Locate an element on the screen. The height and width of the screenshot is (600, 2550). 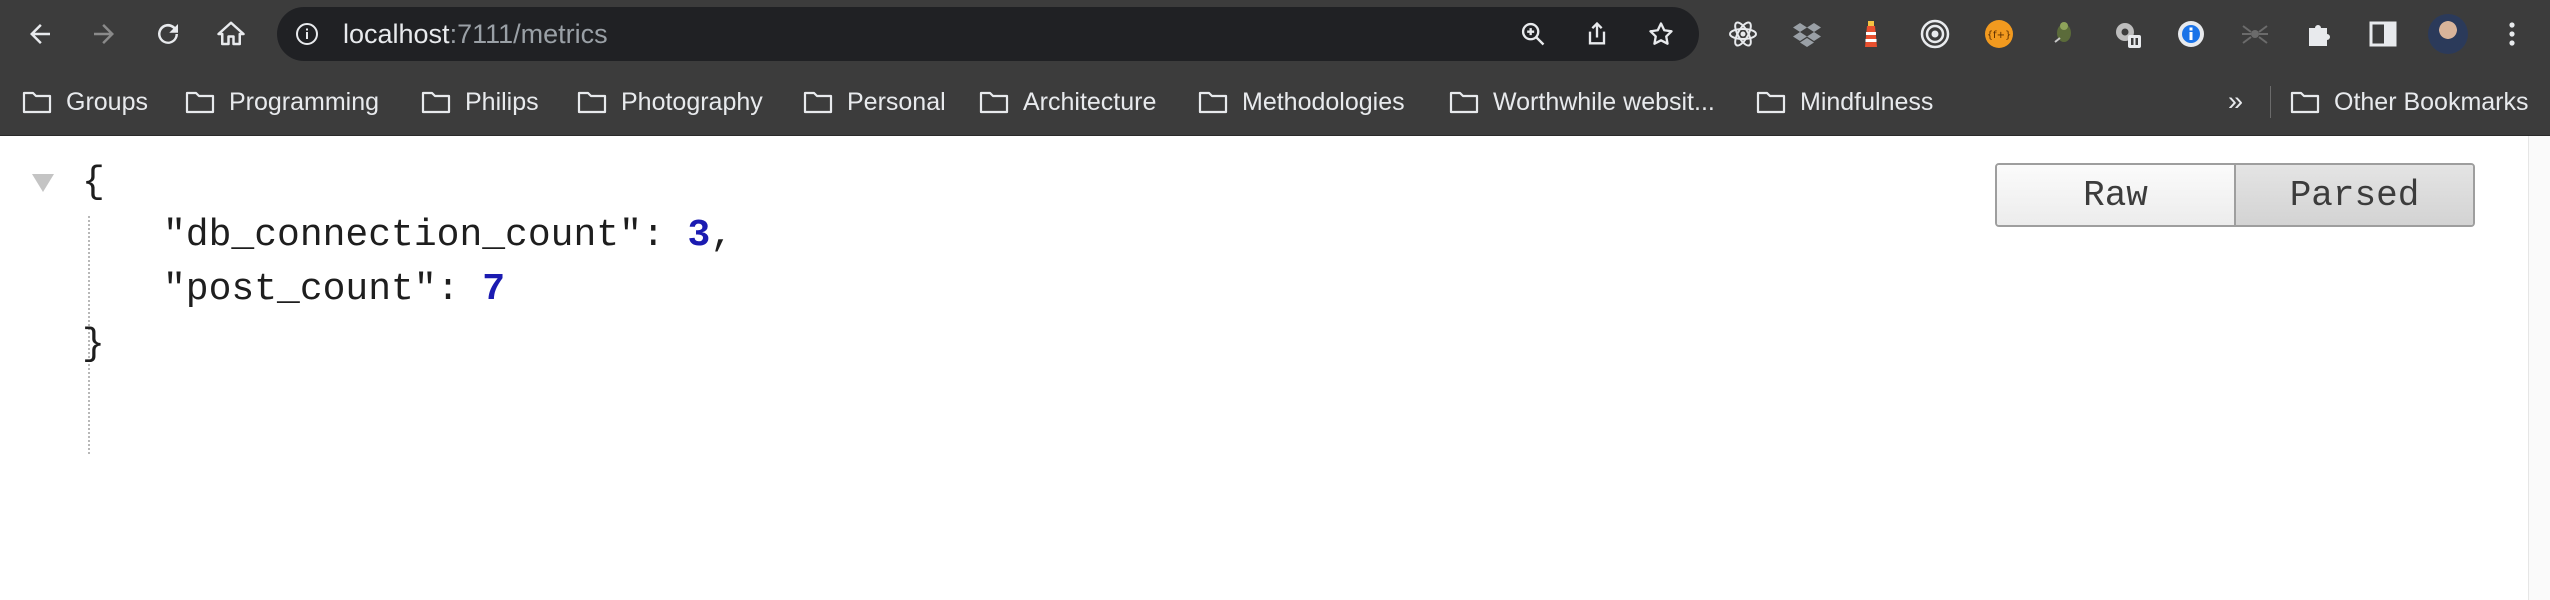
spider-icon is located at coordinates (2255, 34).